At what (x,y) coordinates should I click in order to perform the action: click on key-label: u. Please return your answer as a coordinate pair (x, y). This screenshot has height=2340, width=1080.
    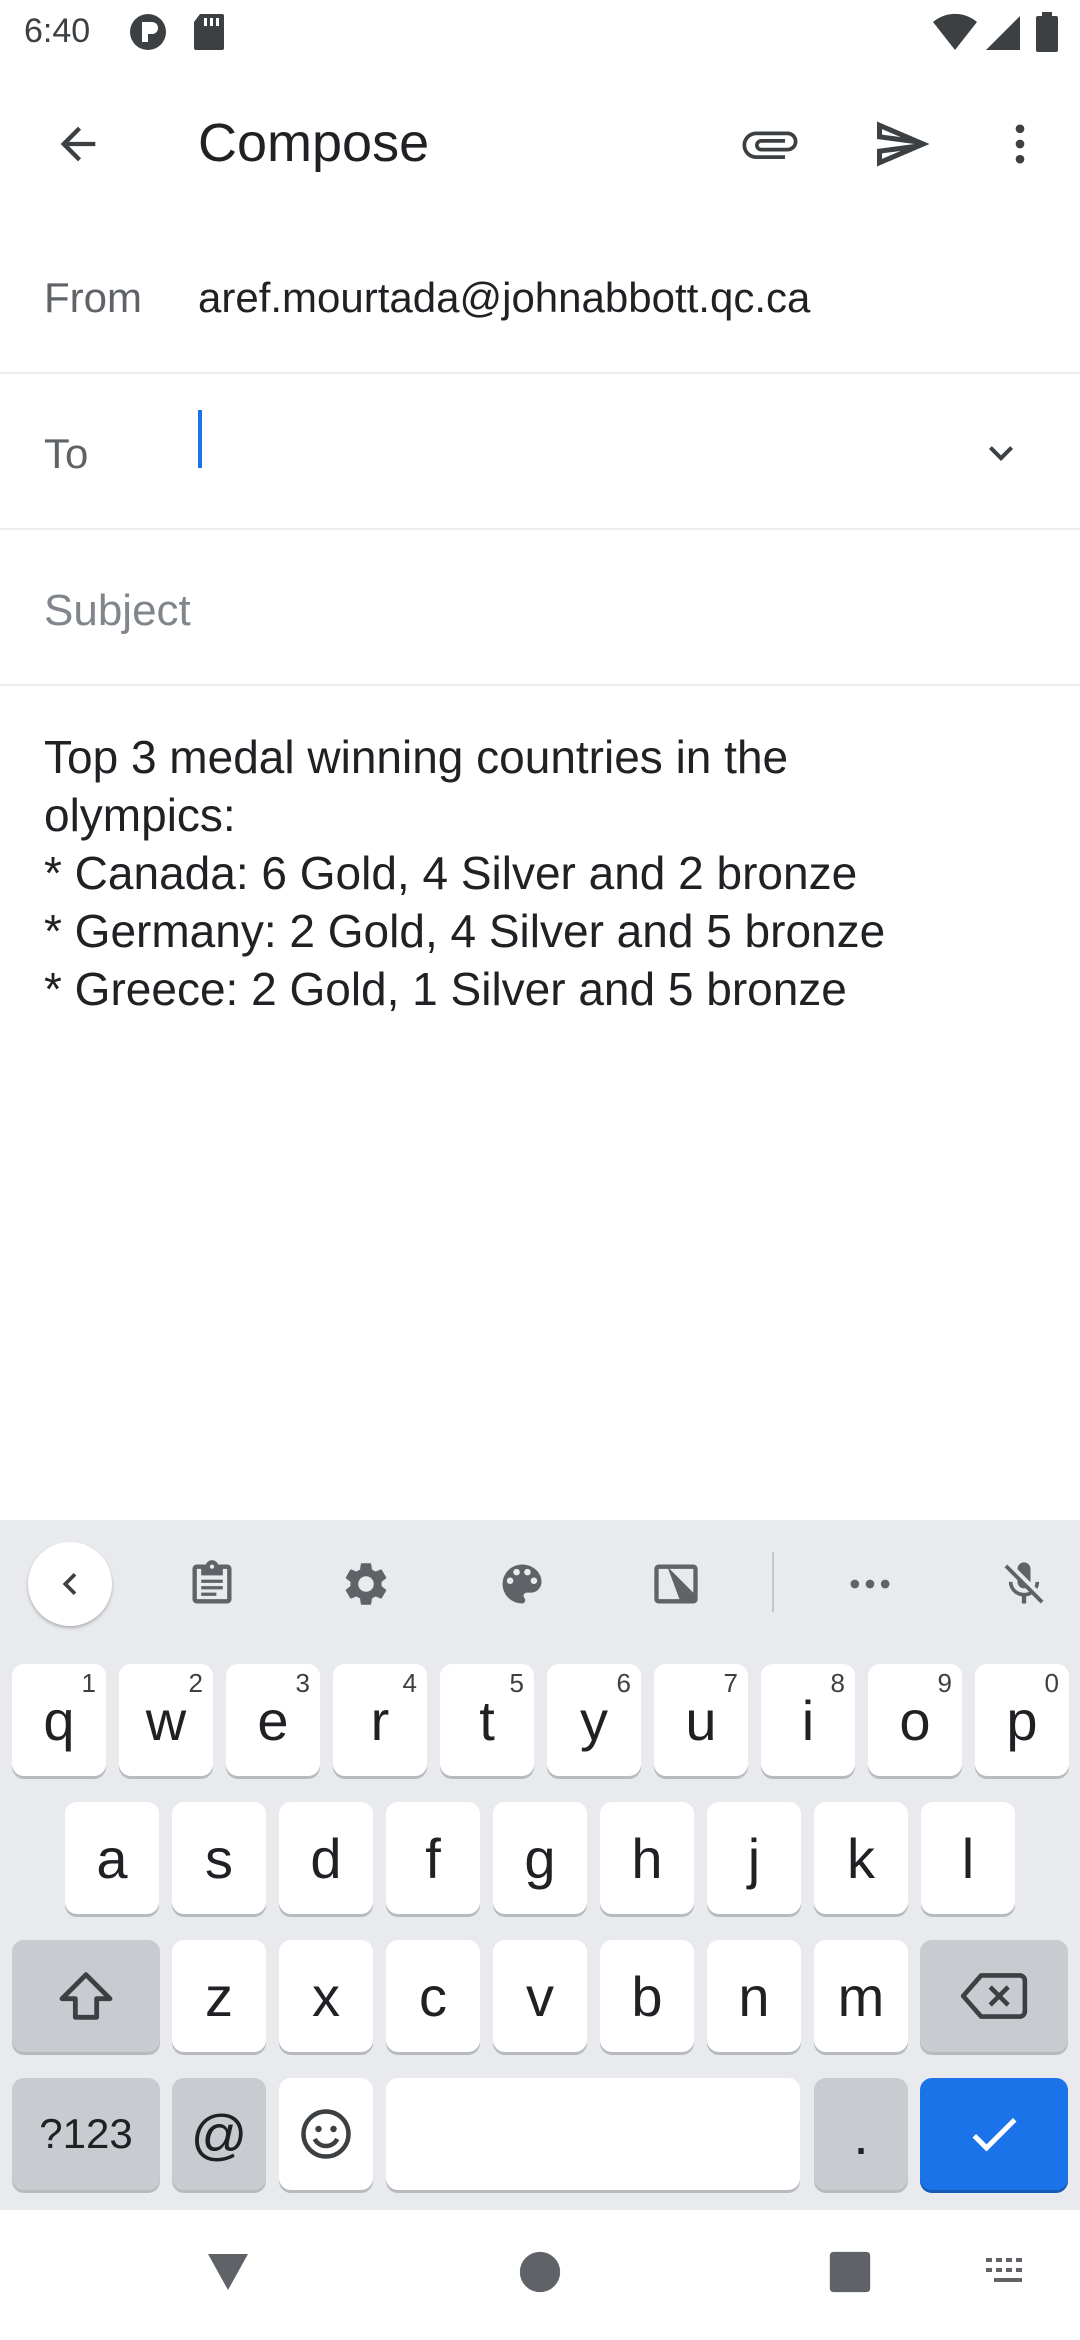
    Looking at the image, I should click on (701, 1720).